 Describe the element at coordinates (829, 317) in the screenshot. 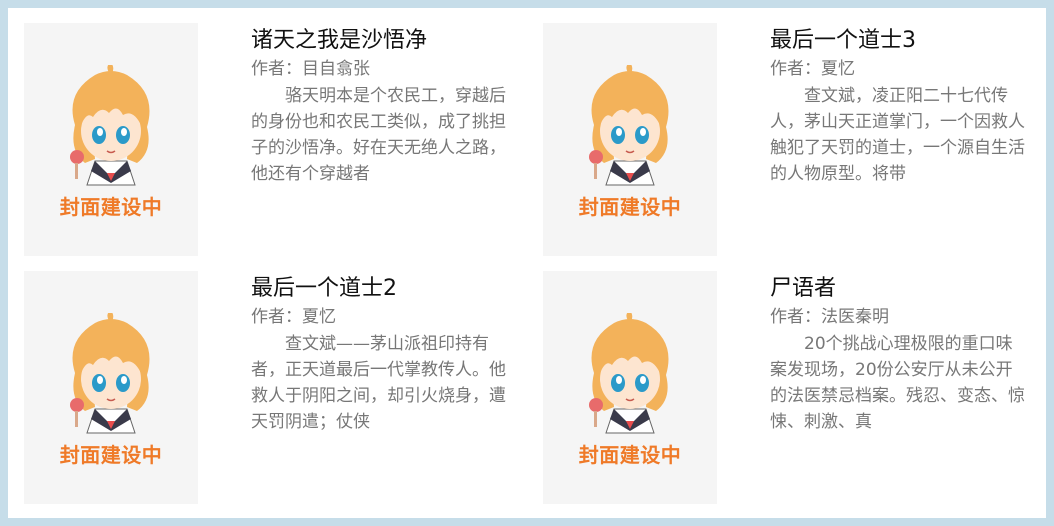

I see `book-author: 作者：法医秦明` at that location.